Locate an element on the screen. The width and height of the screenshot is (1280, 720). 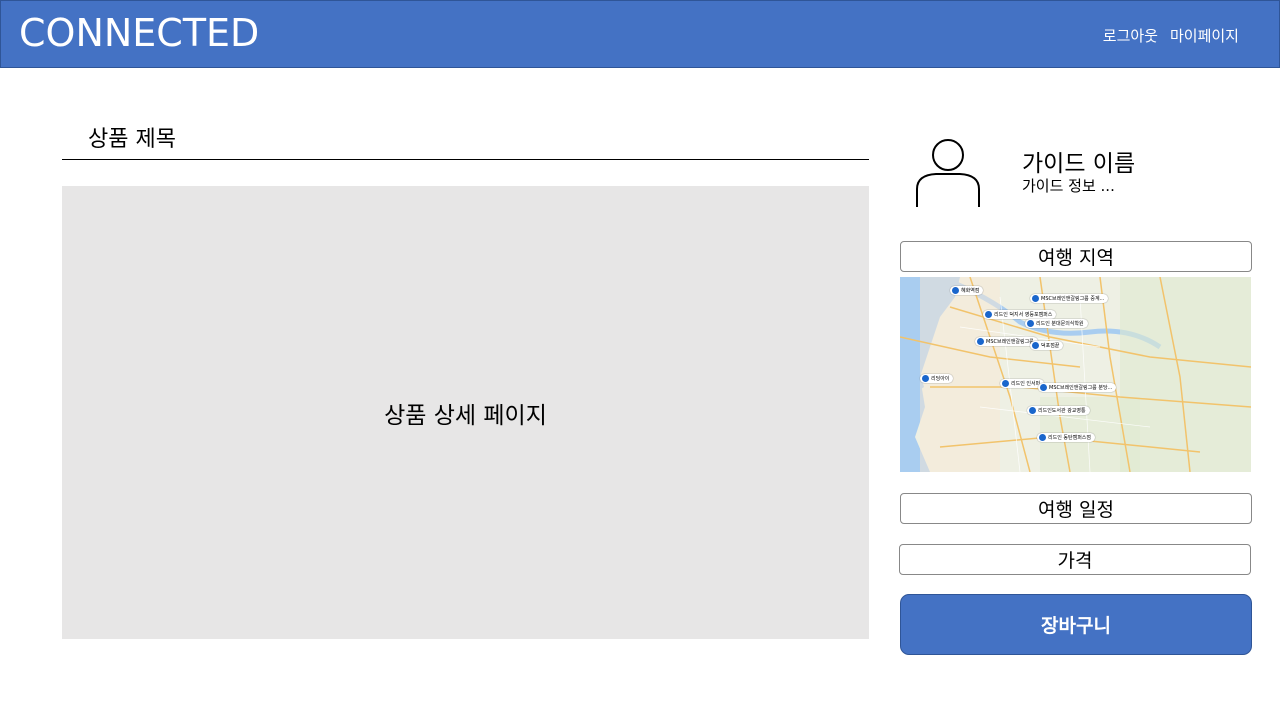
map-marker: 리드인 동탄캠퍼스점 is located at coordinates (1066, 437).